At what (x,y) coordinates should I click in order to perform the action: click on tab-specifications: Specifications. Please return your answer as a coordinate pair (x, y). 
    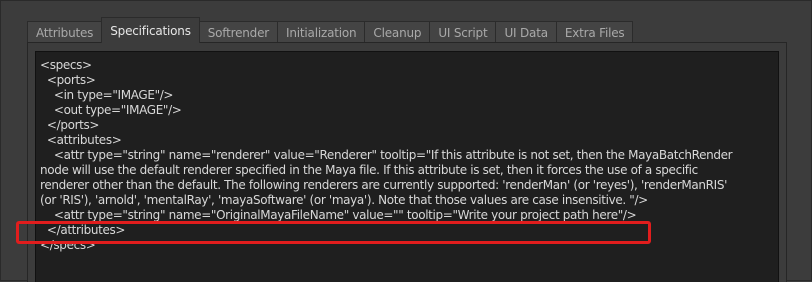
    Looking at the image, I should click on (150, 30).